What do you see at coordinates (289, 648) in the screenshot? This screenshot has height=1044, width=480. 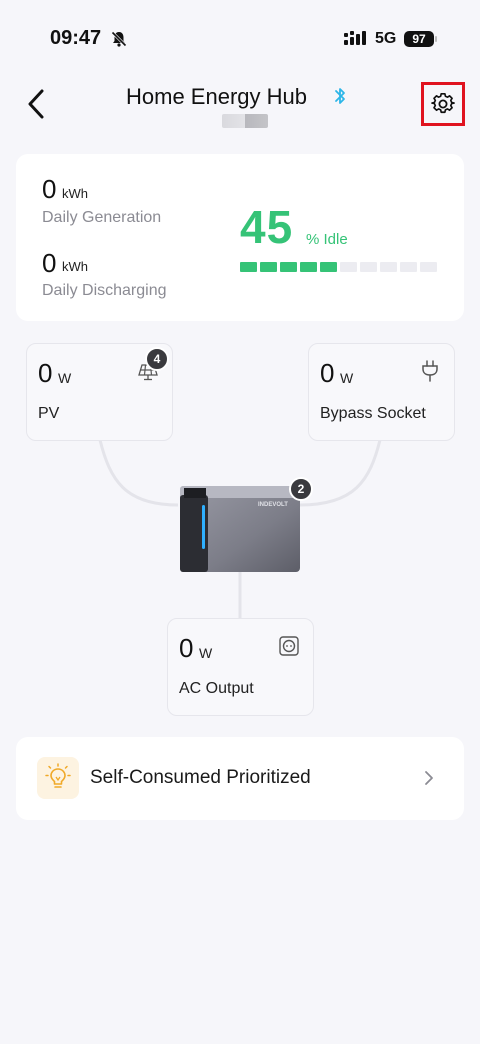 I see `outlet-icon` at bounding box center [289, 648].